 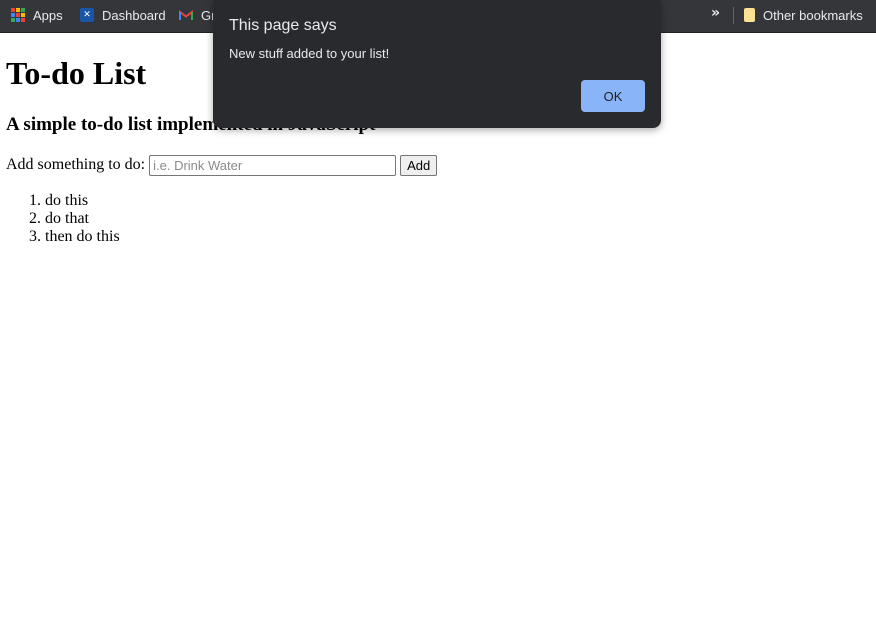 I want to click on todo-item: do this, so click(x=82, y=201).